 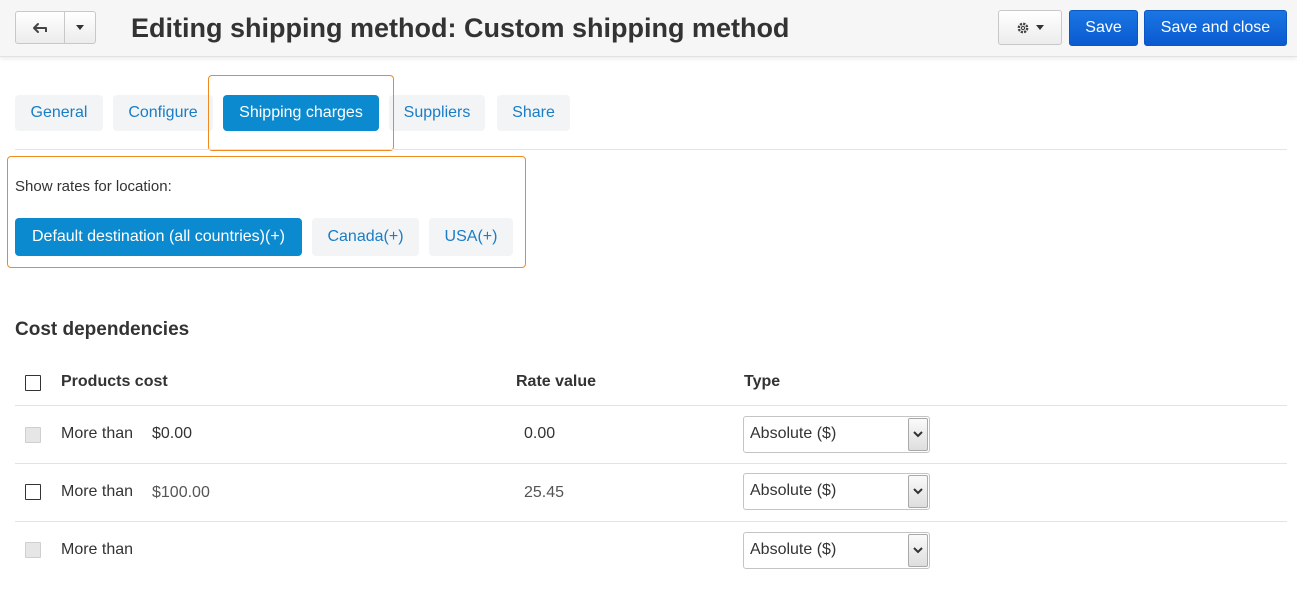 What do you see at coordinates (172, 433) in the screenshot?
I see `amount-value: $0.00` at bounding box center [172, 433].